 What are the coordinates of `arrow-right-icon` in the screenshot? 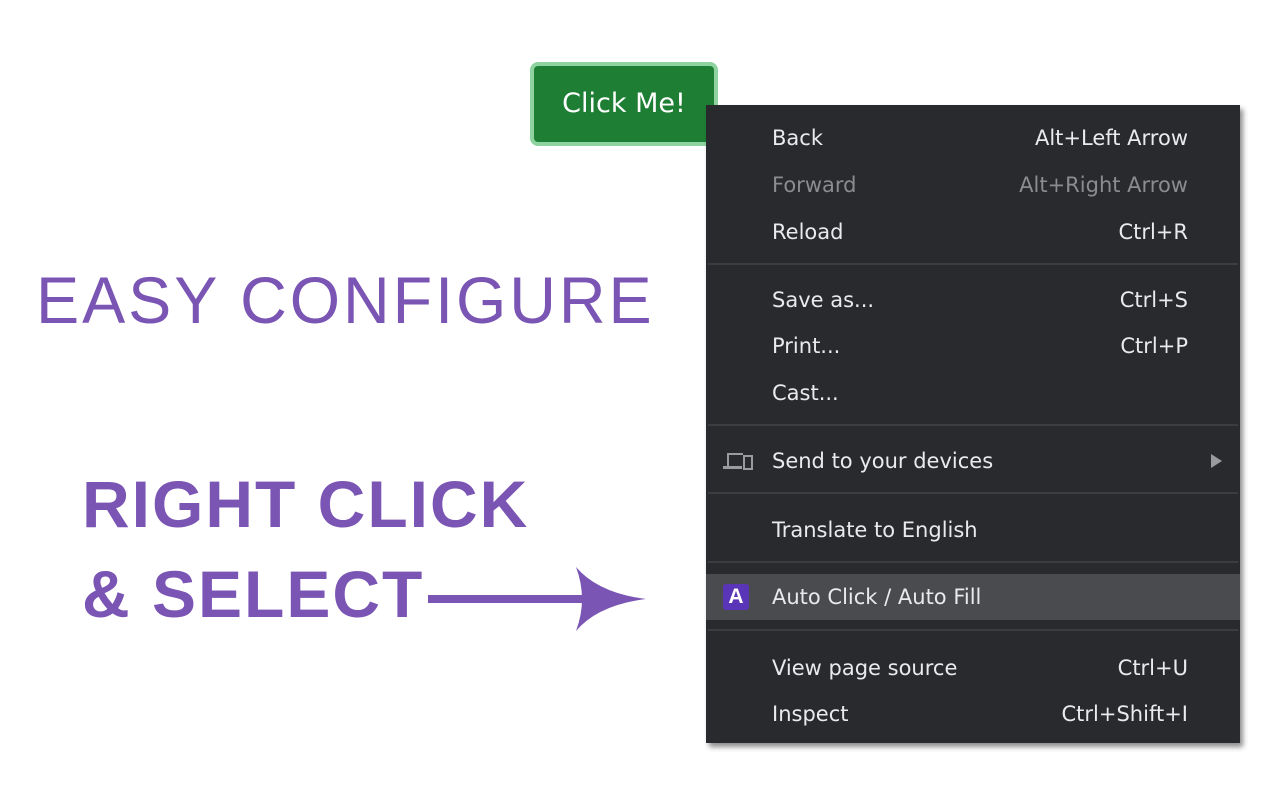 It's located at (537, 599).